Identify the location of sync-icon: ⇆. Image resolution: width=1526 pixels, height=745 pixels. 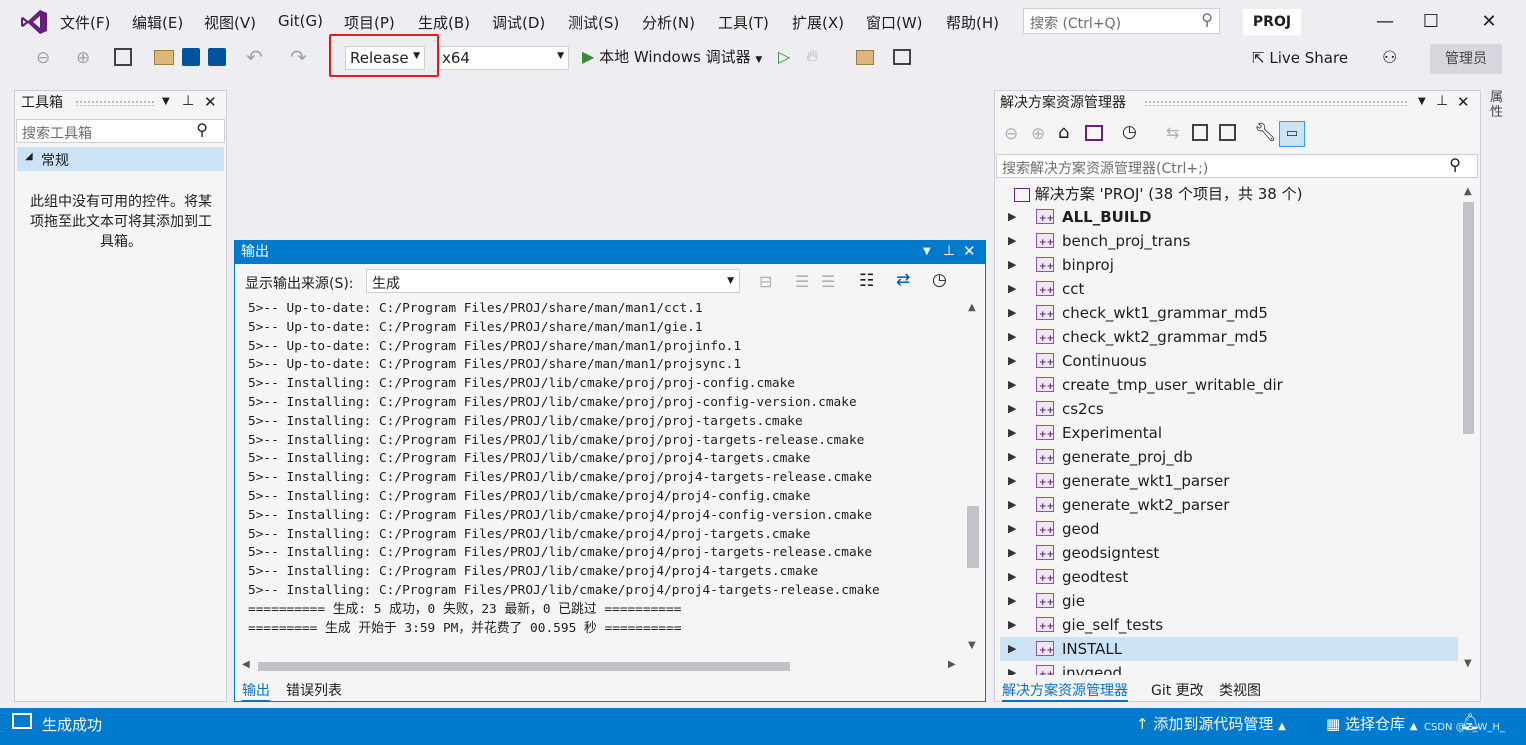
(1172, 132).